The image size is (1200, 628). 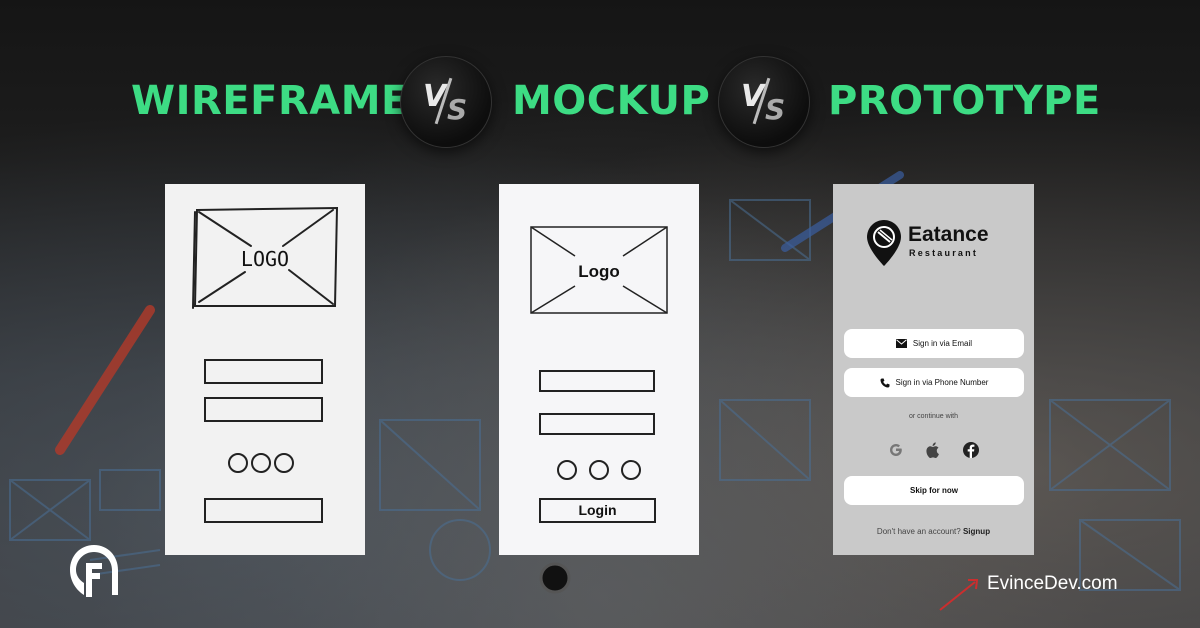 I want to click on signup-prompt-text: Don't have an account?, so click(x=918, y=531).